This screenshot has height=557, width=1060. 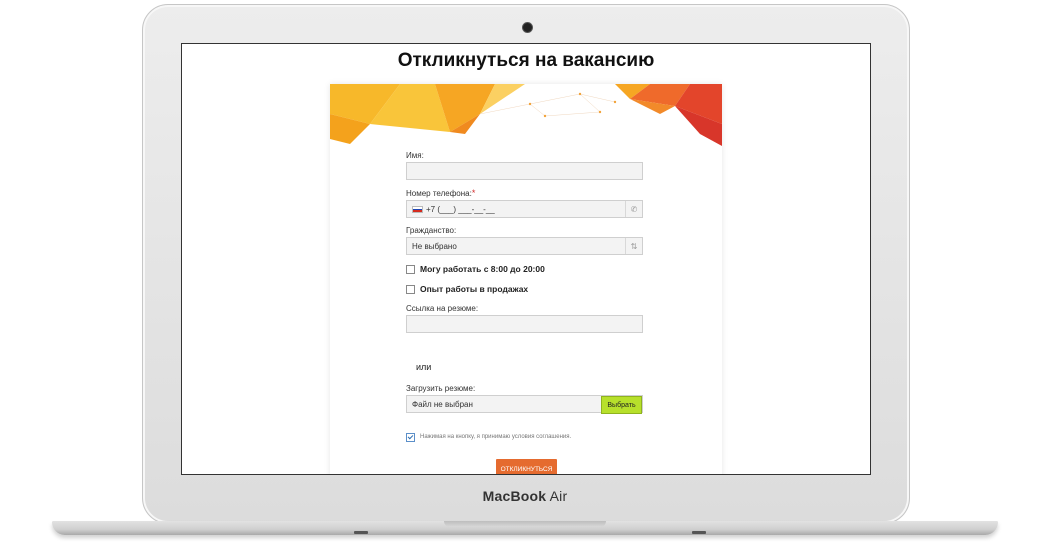 I want to click on citizenship-label: Гражданство:, so click(x=431, y=230).